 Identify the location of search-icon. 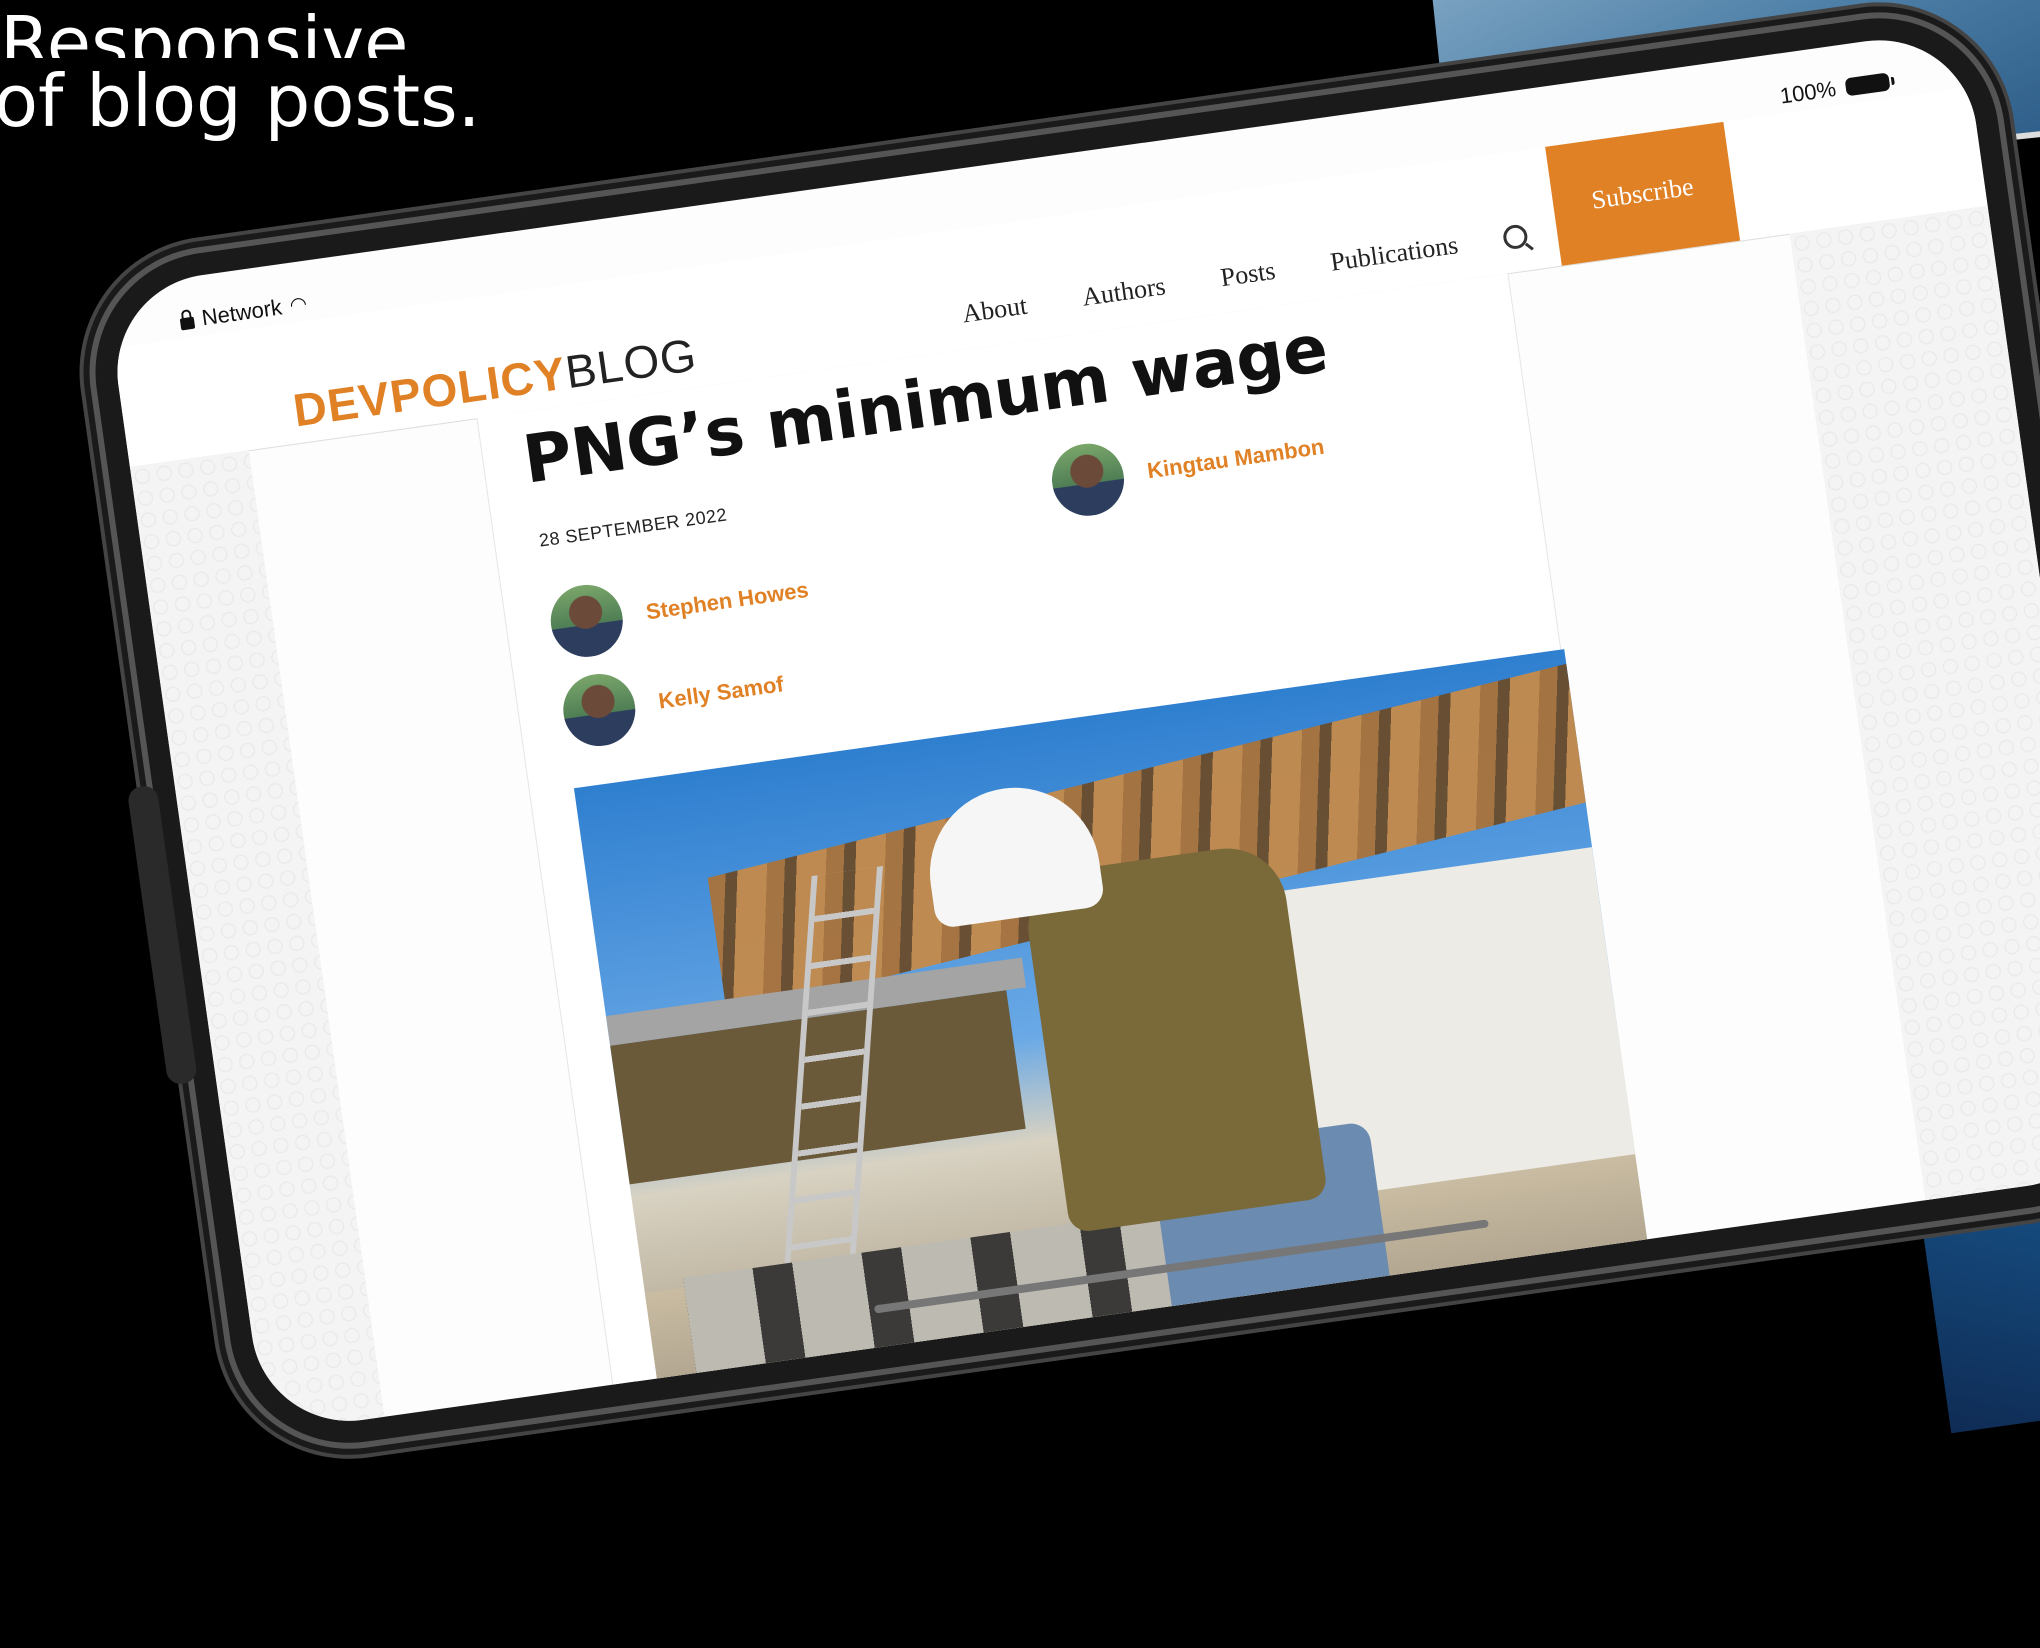
(1515, 237).